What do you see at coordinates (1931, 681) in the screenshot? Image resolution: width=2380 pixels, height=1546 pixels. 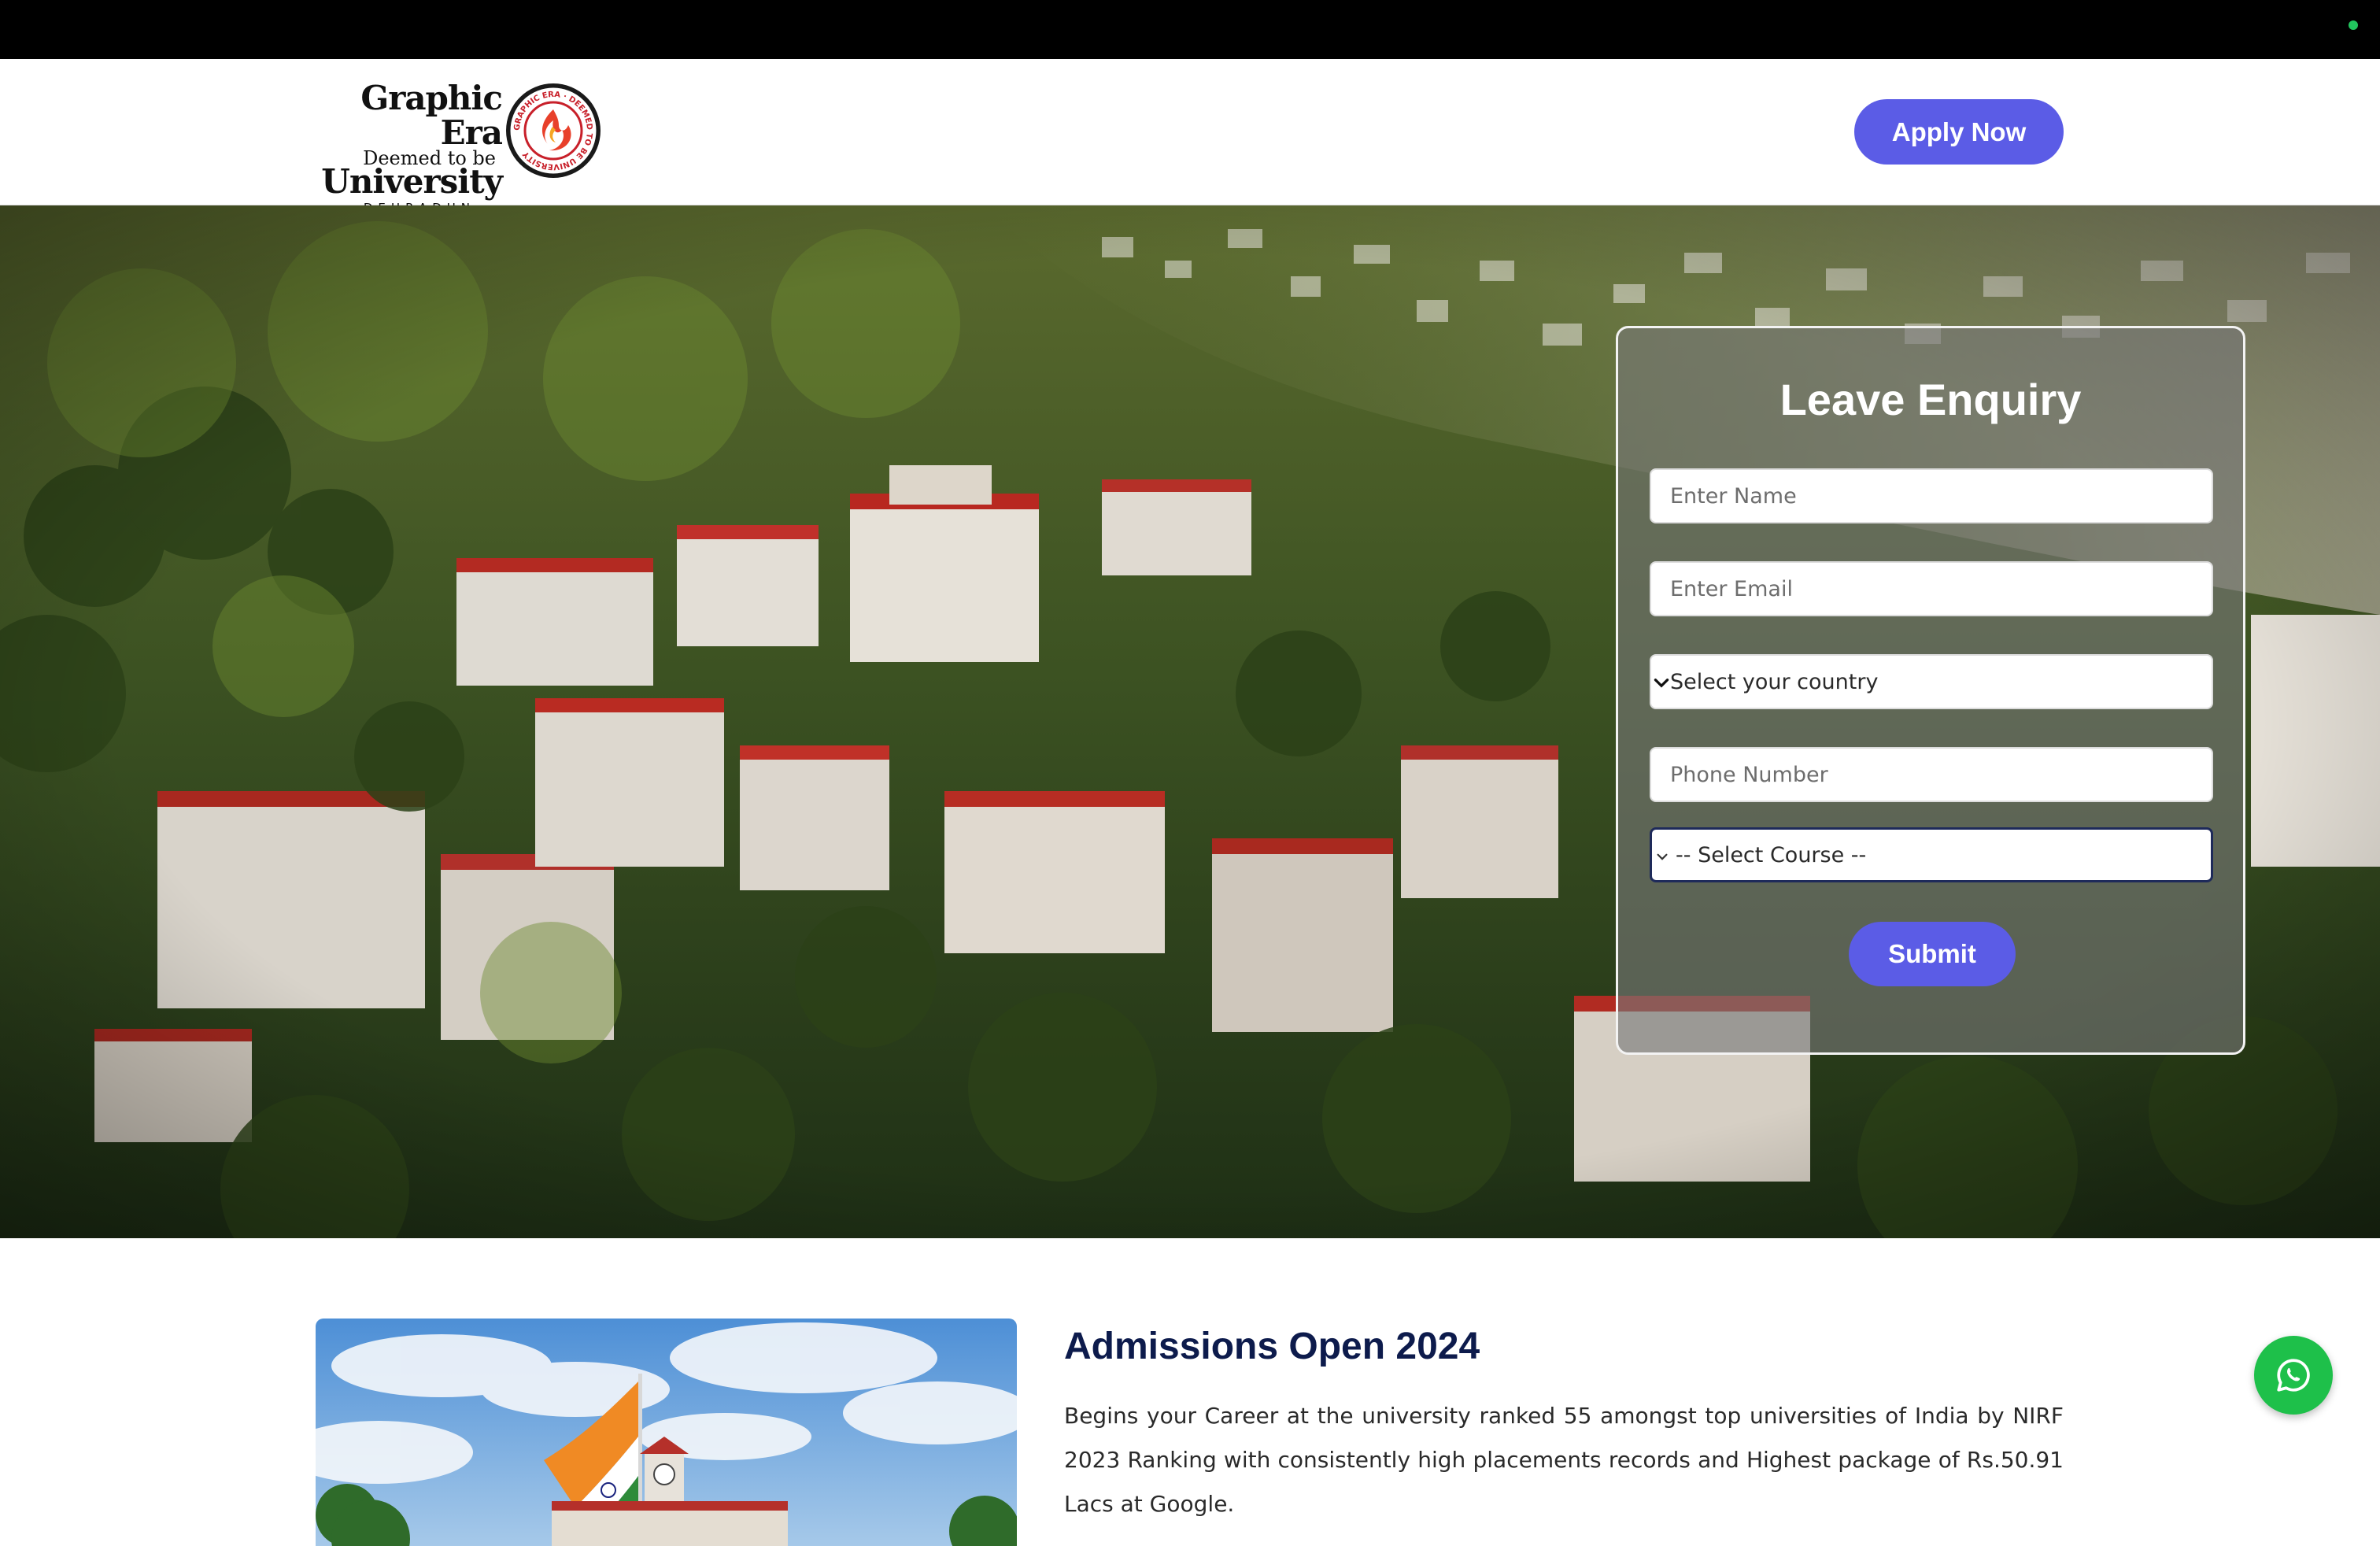 I see `country-select: Select your country` at bounding box center [1931, 681].